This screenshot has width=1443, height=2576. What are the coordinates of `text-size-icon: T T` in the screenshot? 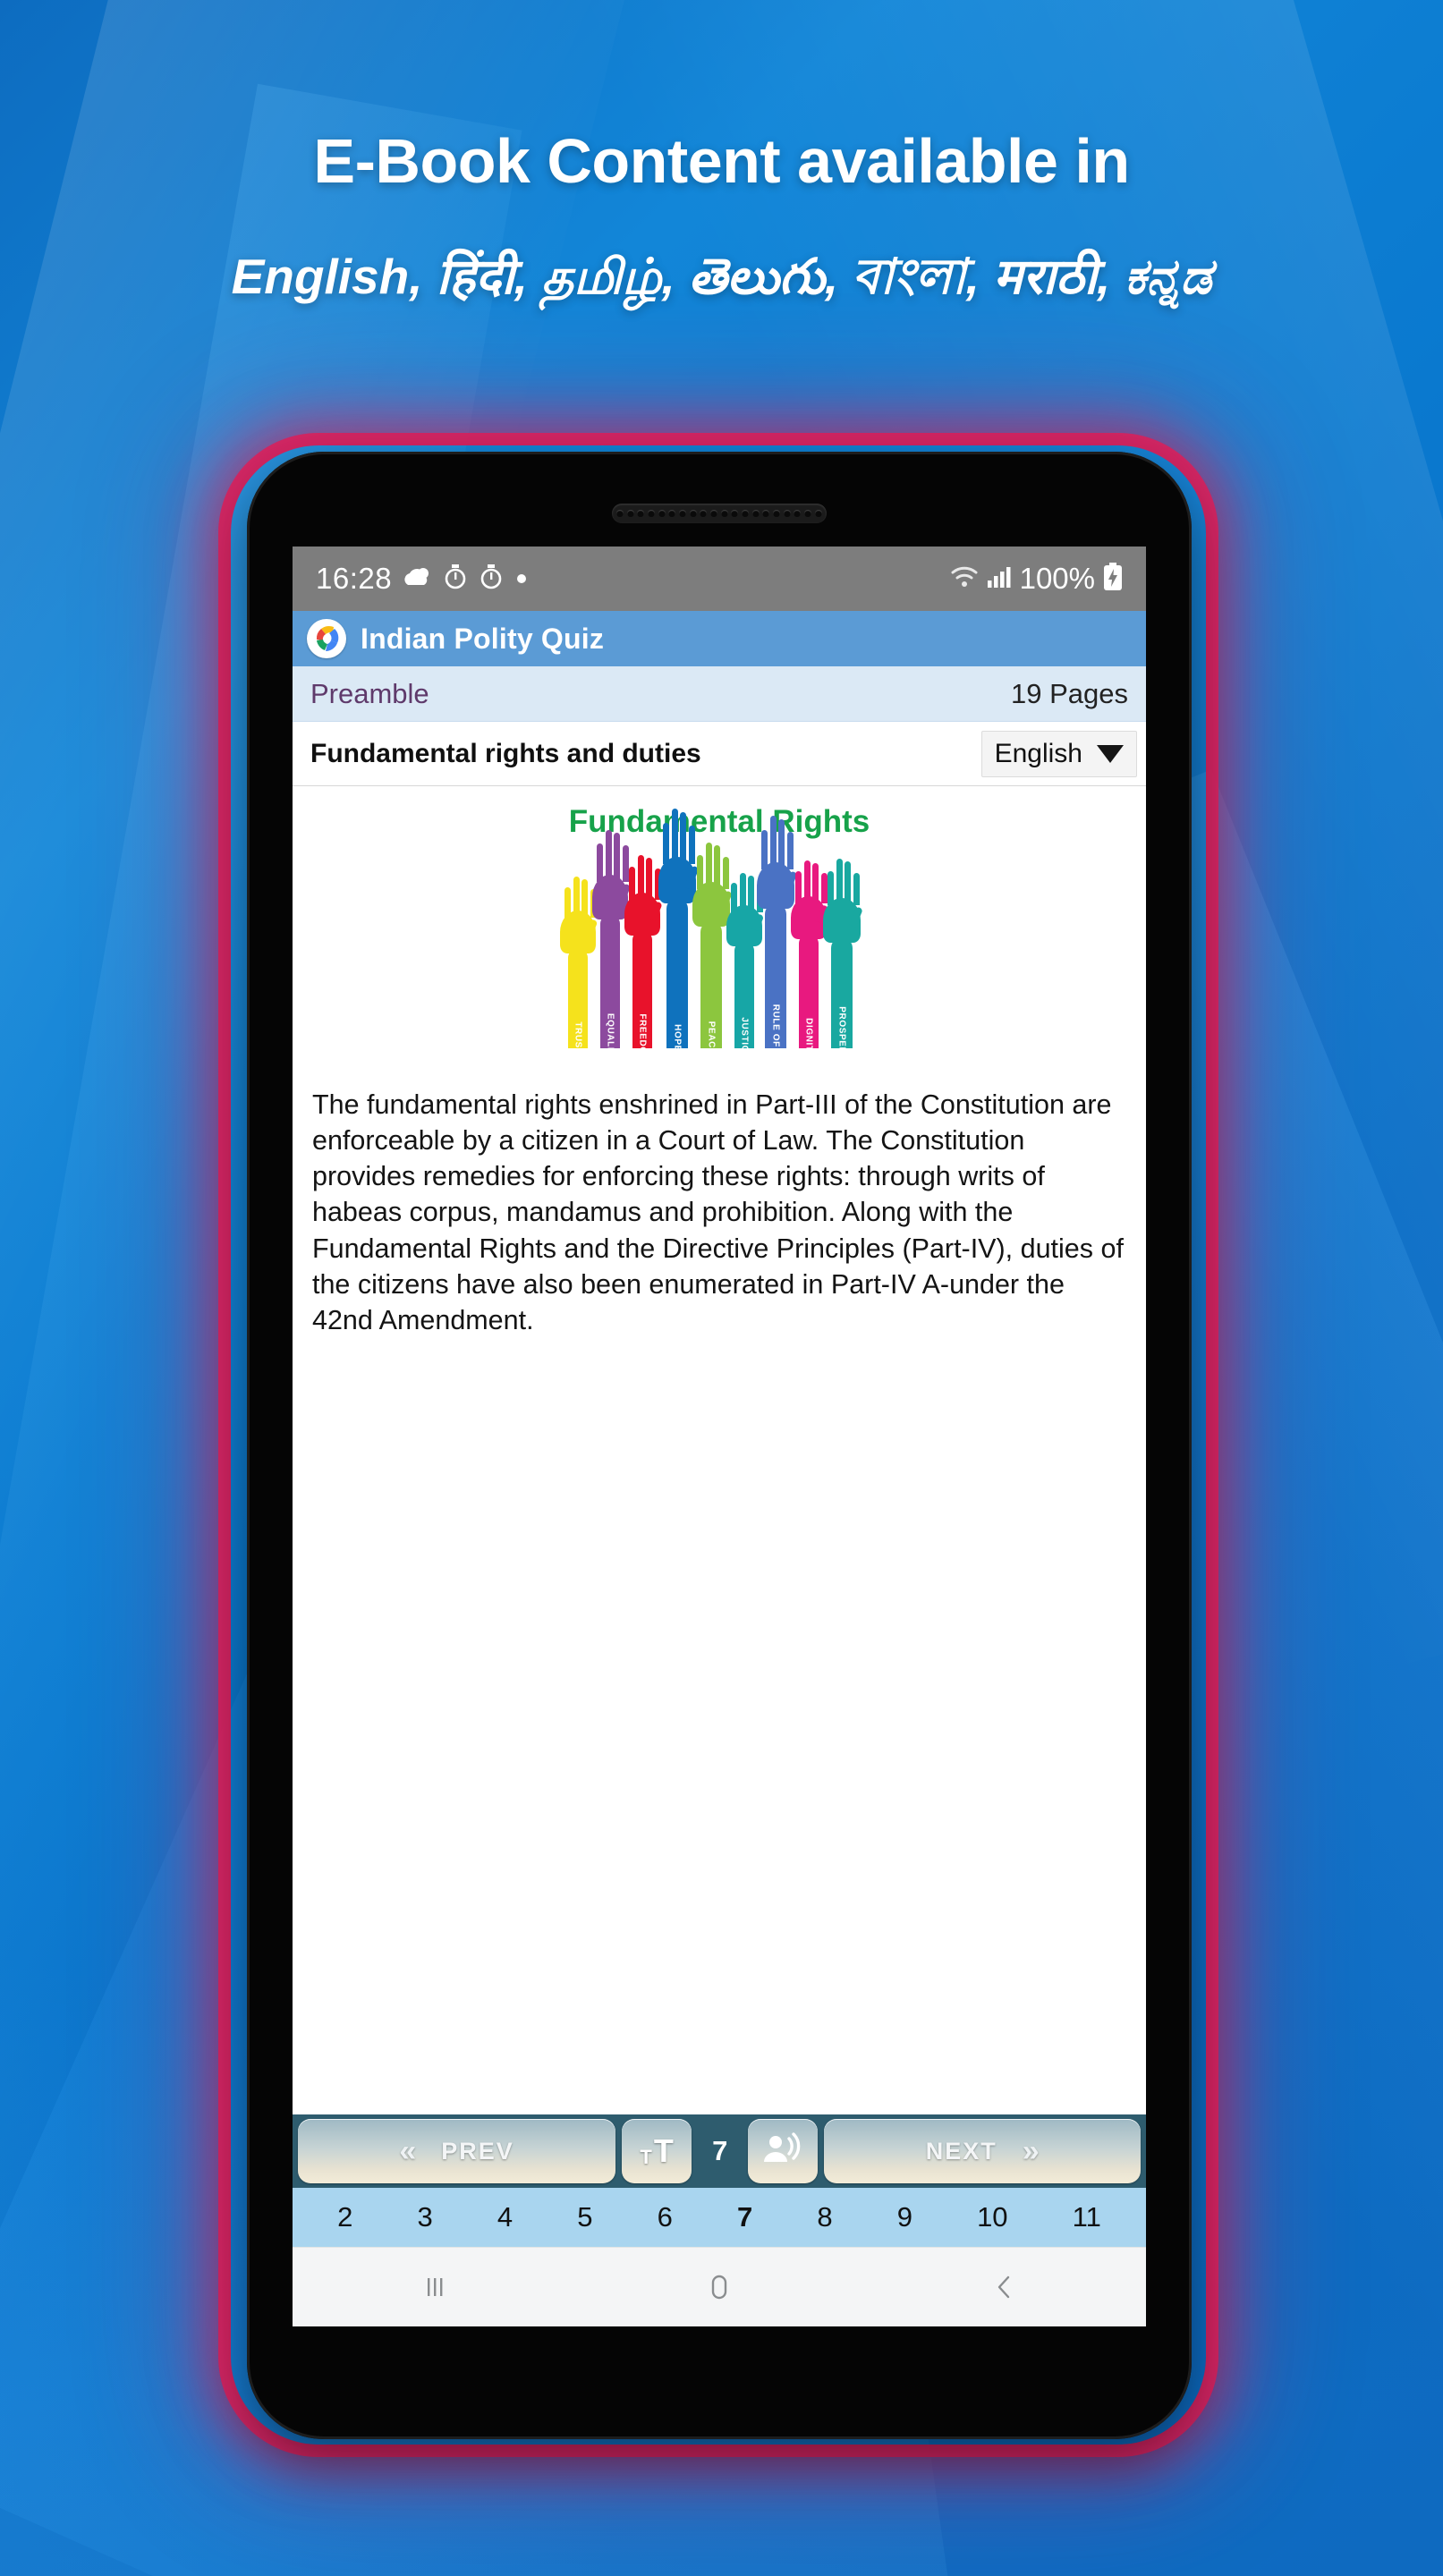 It's located at (656, 2151).